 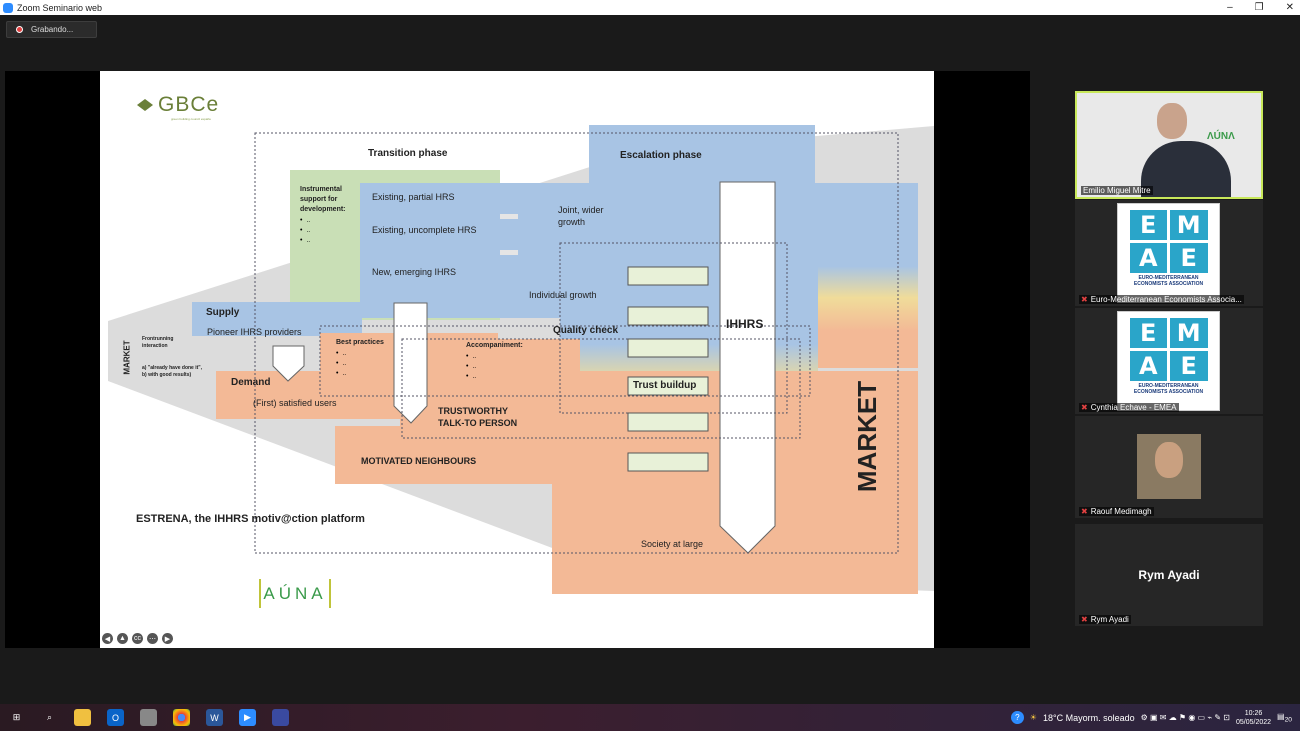 What do you see at coordinates (280, 717) in the screenshot?
I see `app-icon` at bounding box center [280, 717].